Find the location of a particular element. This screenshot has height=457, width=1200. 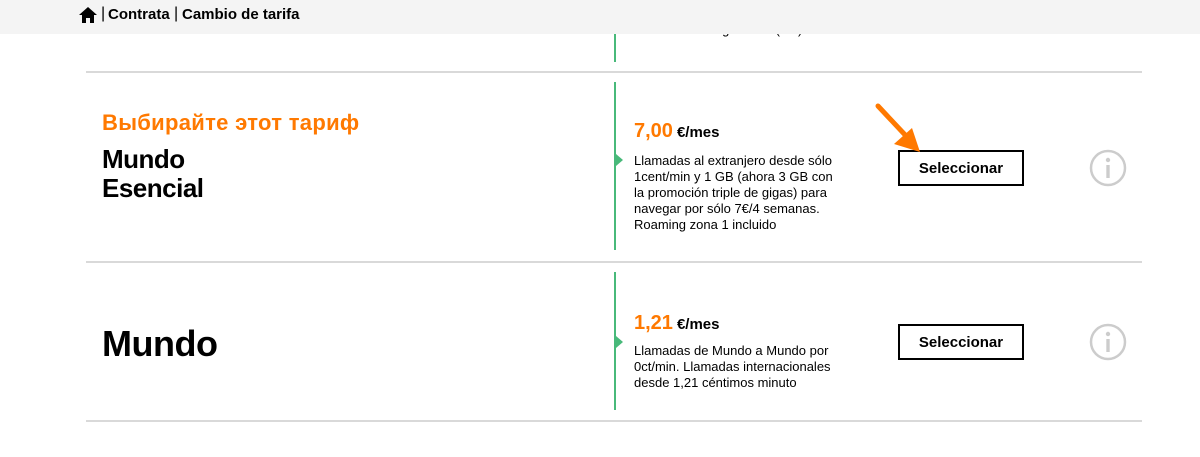

plan-name: Mundo Esencial is located at coordinates (153, 174).